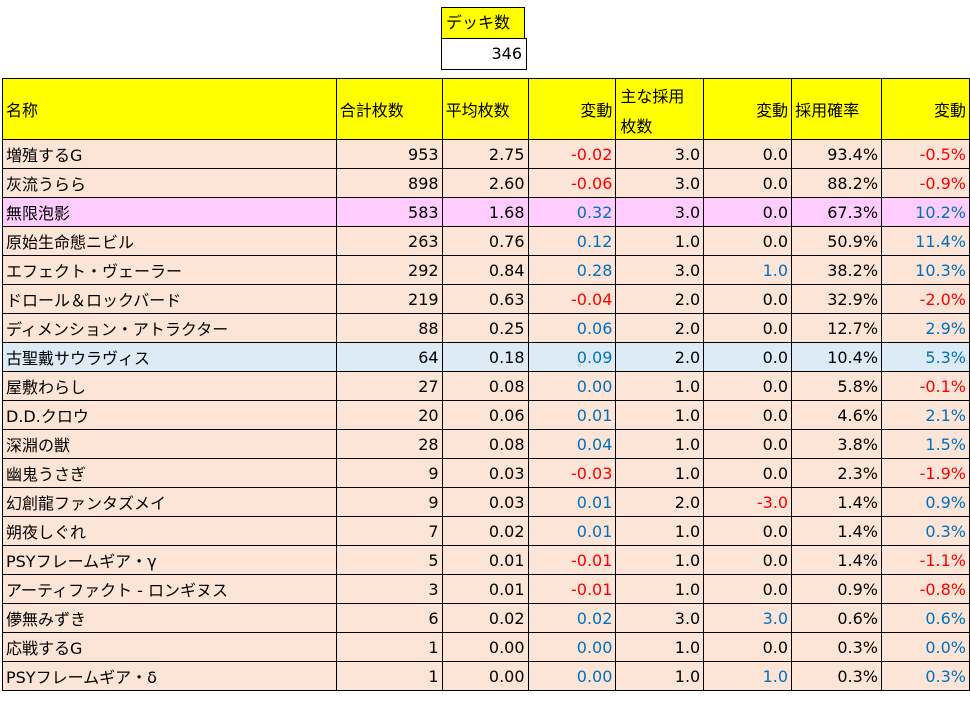 The height and width of the screenshot is (711, 970). What do you see at coordinates (572, 183) in the screenshot?
I see `avg-change-cell: -0.06` at bounding box center [572, 183].